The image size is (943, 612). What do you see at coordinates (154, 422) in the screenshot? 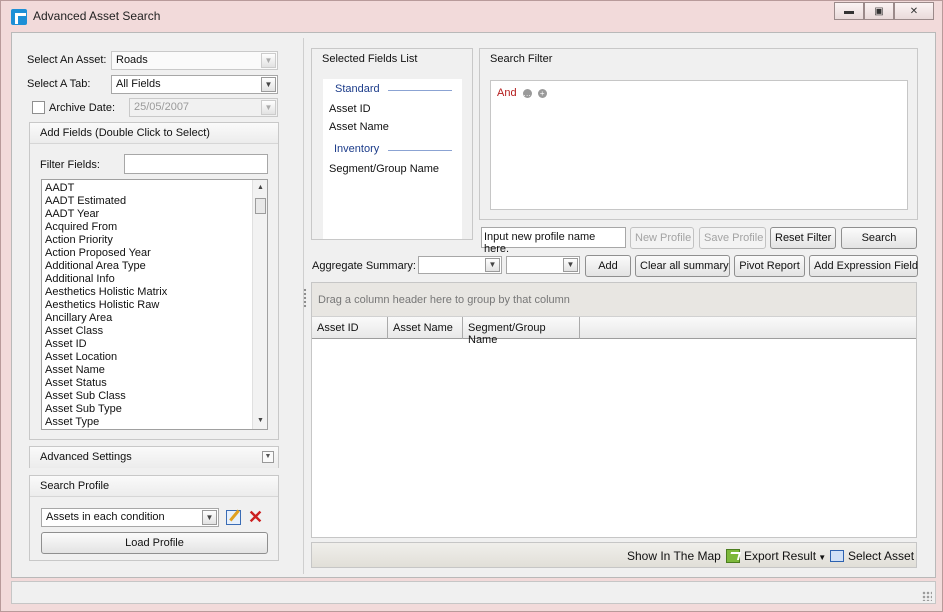
I see `field-list-item: Asset Type` at bounding box center [154, 422].